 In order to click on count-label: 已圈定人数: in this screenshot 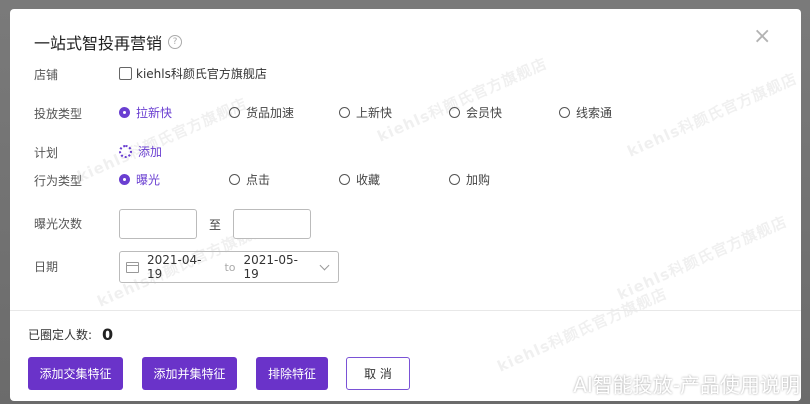, I will do `click(60, 335)`.